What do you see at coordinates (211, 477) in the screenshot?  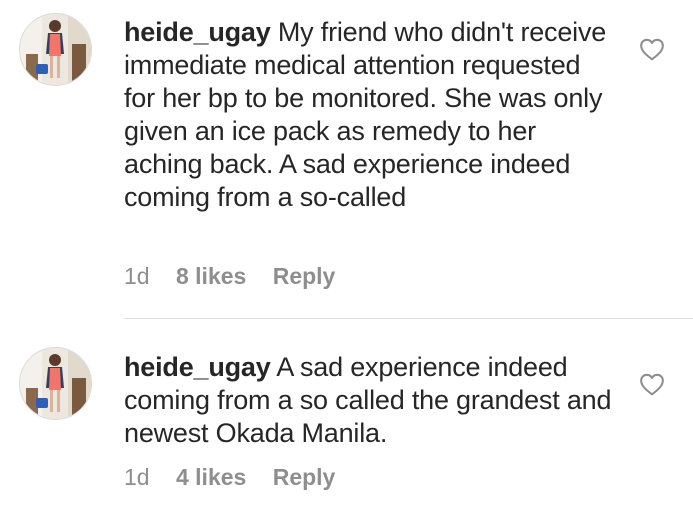 I see `comment-likes-count: 4 likes` at bounding box center [211, 477].